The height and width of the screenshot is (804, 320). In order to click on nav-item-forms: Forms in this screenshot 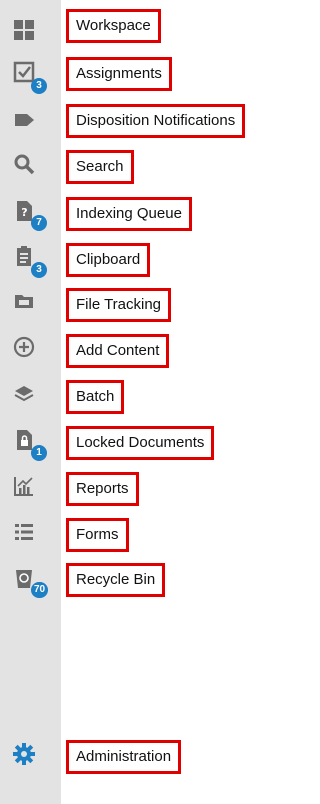, I will do `click(97, 535)`.